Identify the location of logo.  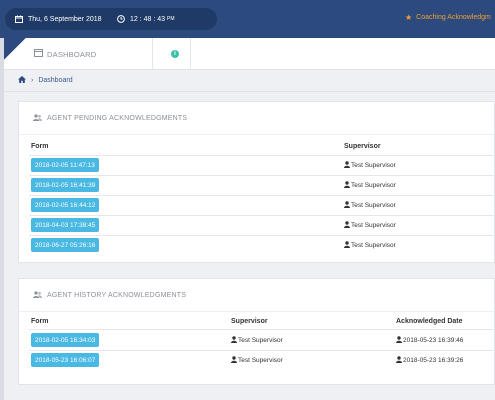
(15, 49).